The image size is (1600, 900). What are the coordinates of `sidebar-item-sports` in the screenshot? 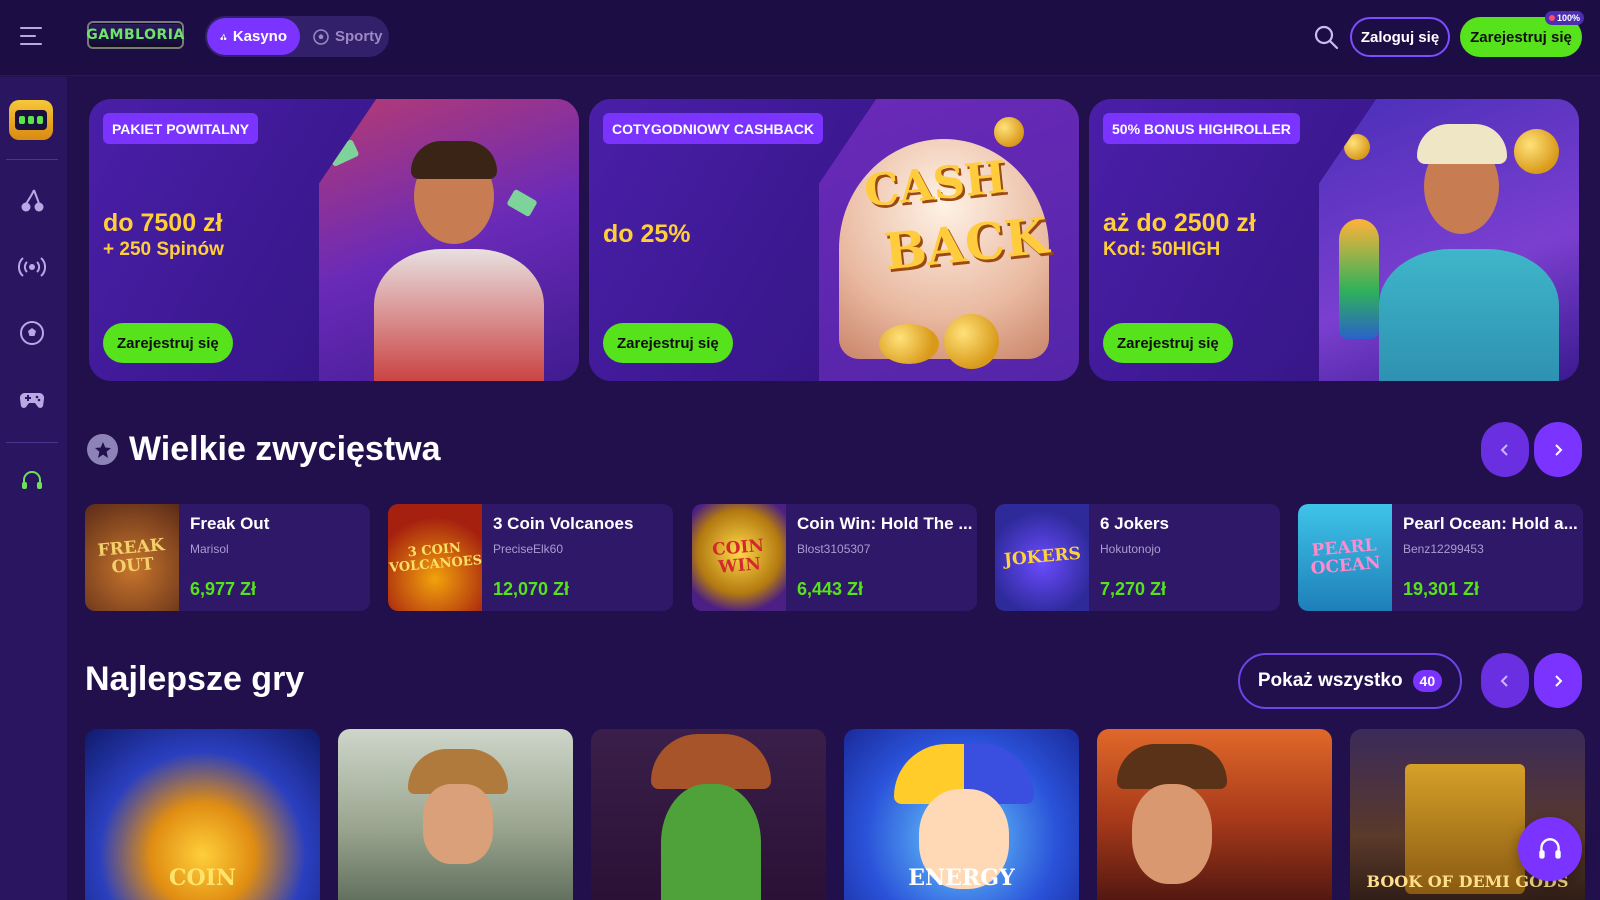 It's located at (32, 333).